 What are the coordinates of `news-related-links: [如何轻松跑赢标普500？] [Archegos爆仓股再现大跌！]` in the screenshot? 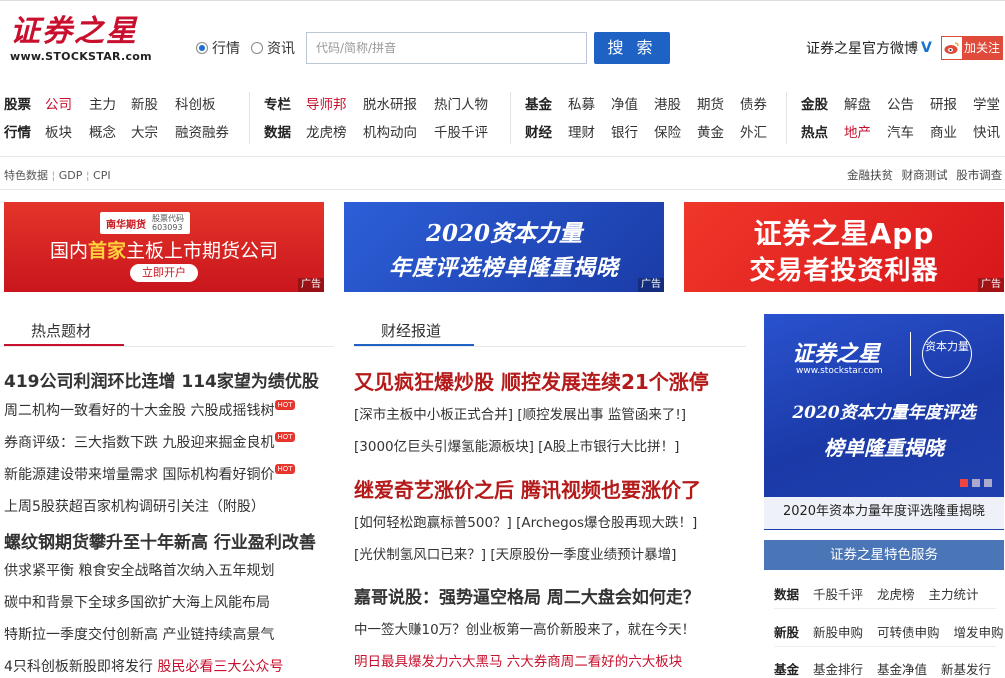 It's located at (525, 521).